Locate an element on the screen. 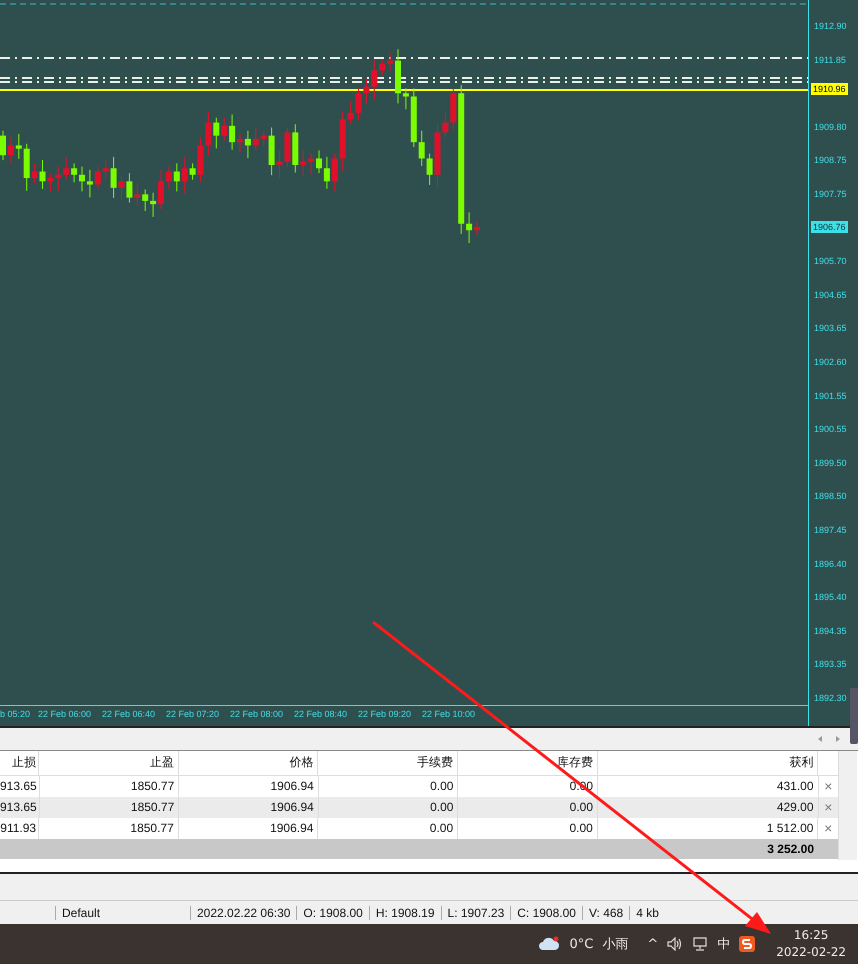  price-axis-label: 1896.40 is located at coordinates (830, 563).